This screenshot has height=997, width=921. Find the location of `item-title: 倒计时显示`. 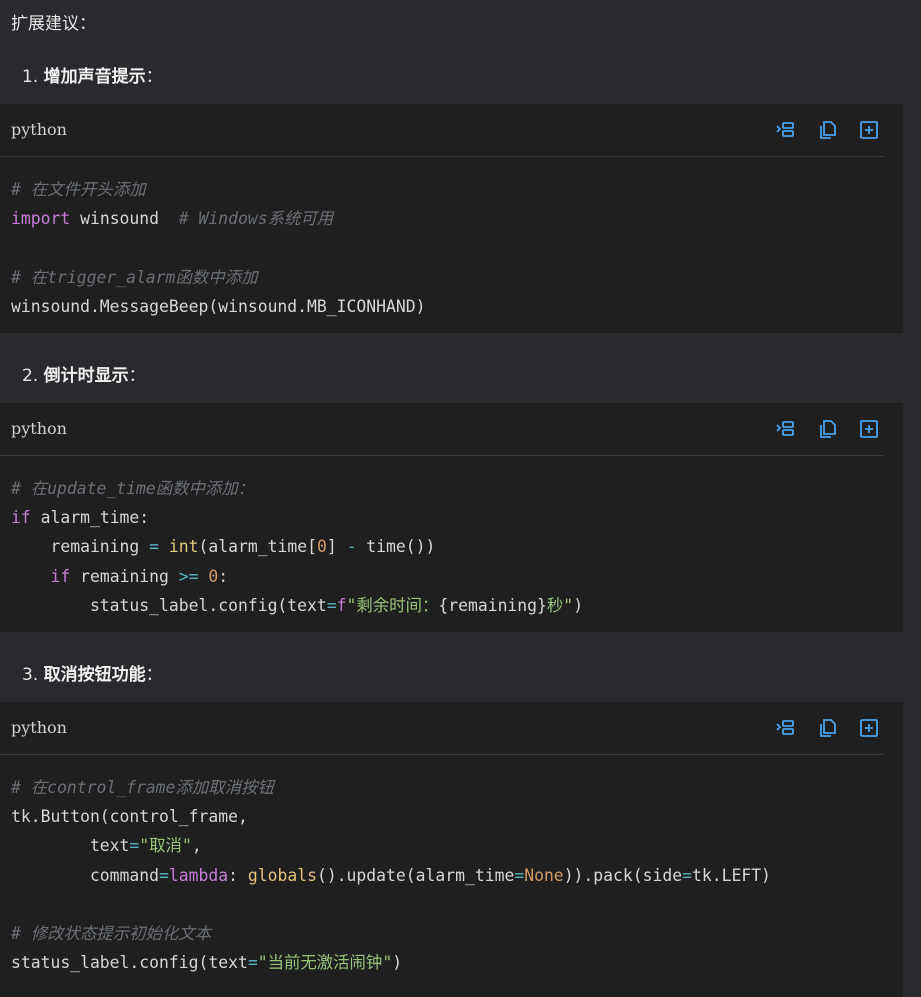

item-title: 倒计时显示 is located at coordinates (86, 376).